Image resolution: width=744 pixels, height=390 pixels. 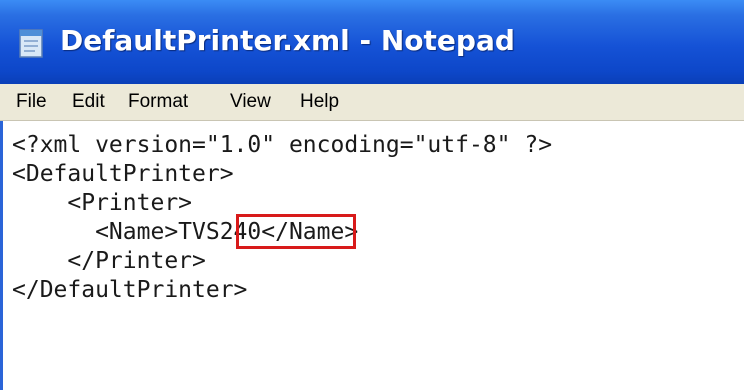 I want to click on printer-name-highlight-box, so click(x=296, y=231).